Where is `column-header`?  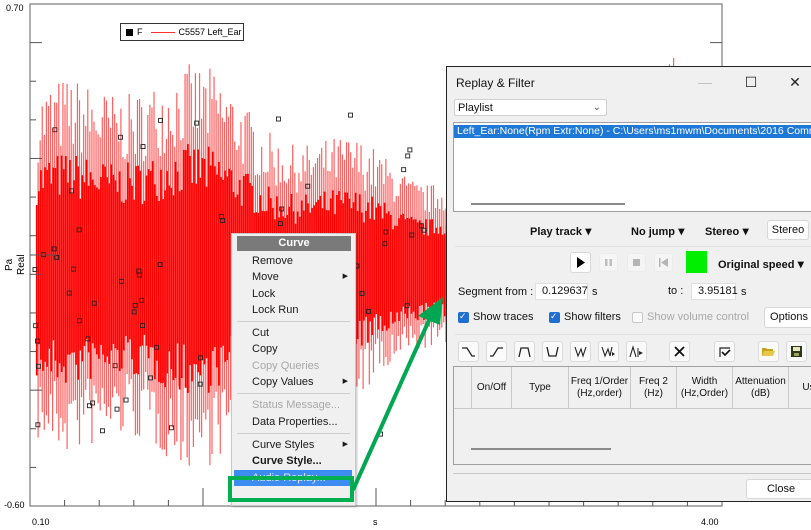
column-header is located at coordinates (463, 388).